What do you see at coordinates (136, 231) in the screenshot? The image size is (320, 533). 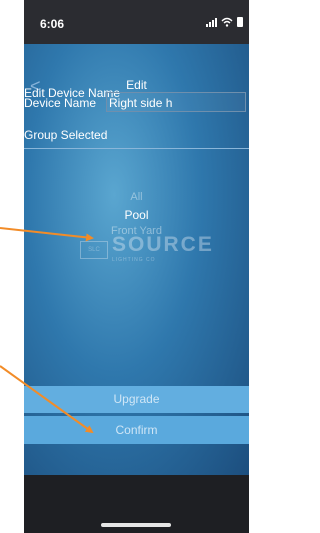 I see `picker-option-front-yard: Front Yard` at bounding box center [136, 231].